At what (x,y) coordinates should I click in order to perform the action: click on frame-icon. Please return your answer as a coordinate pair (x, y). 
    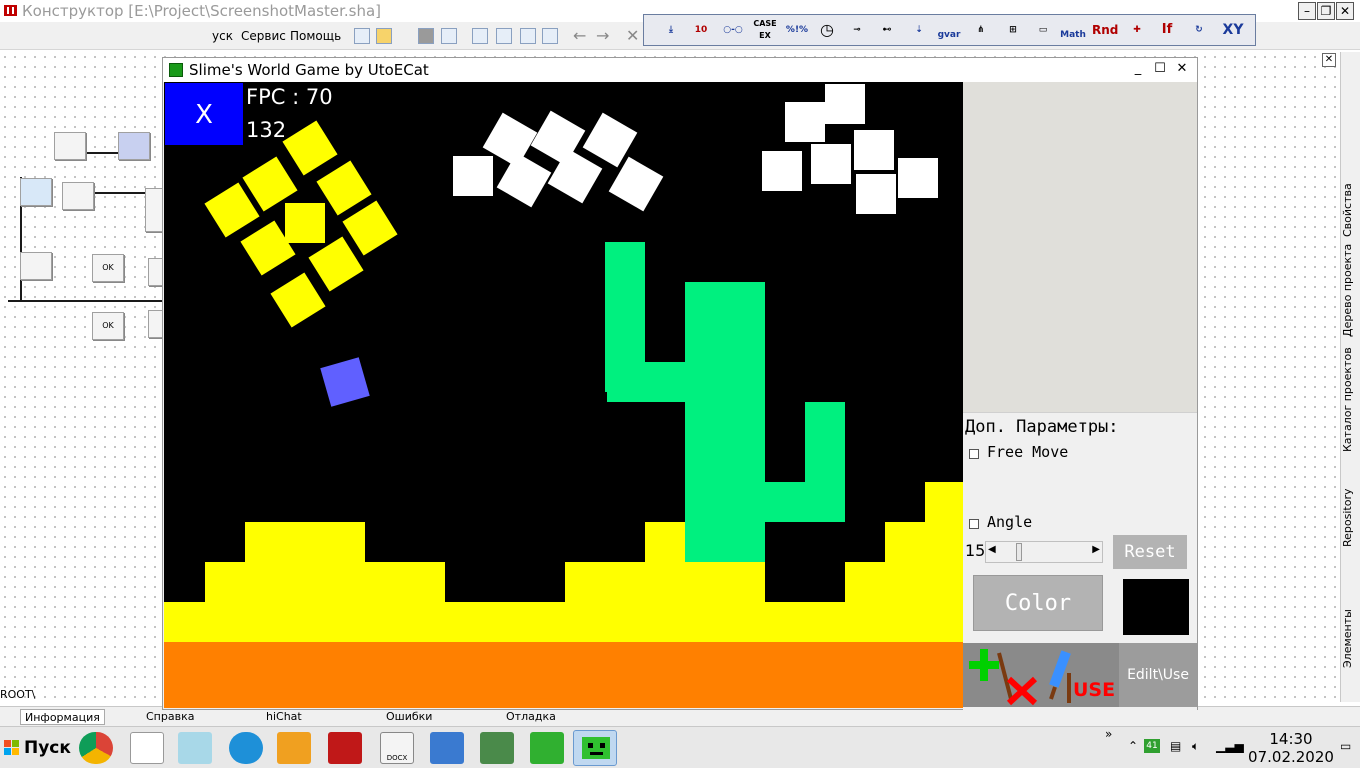
    Looking at the image, I should click on (550, 36).